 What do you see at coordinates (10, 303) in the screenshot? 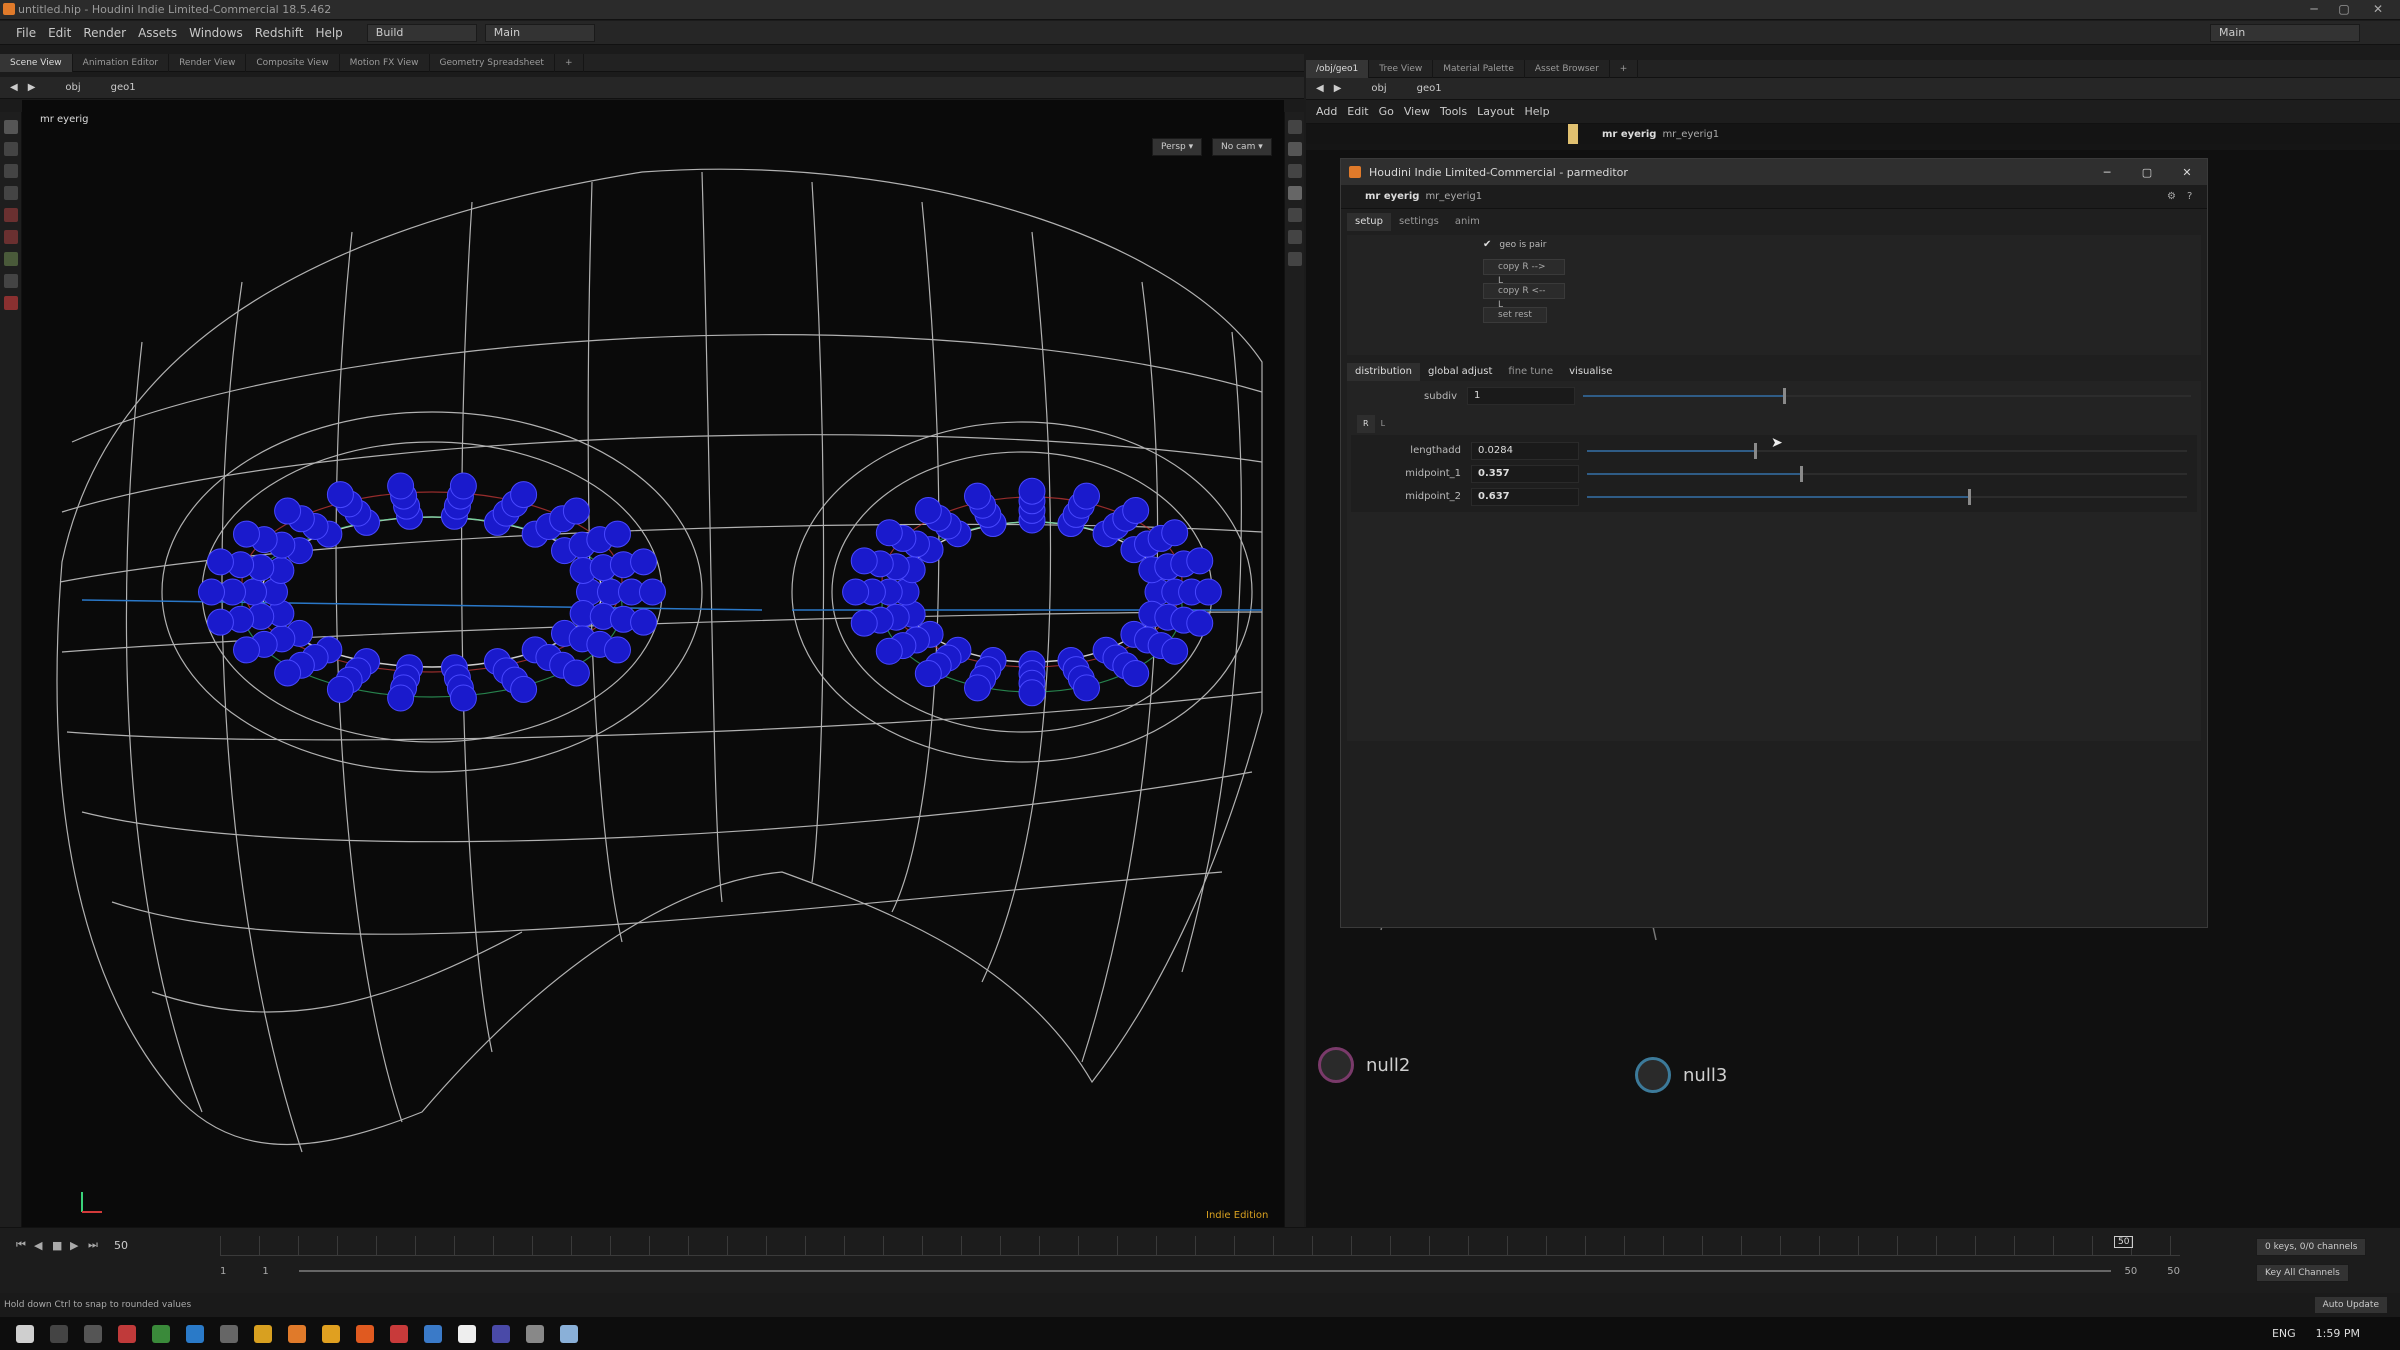
I see `magnet-icon` at bounding box center [10, 303].